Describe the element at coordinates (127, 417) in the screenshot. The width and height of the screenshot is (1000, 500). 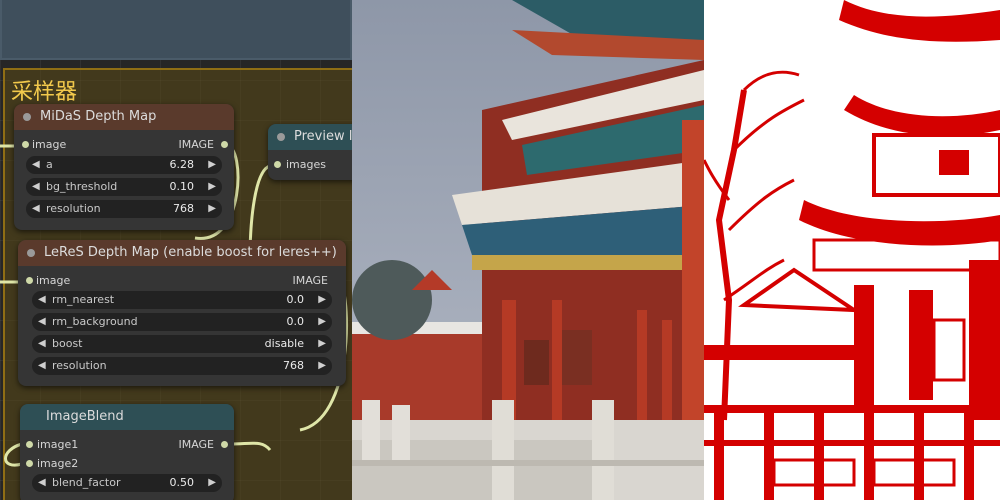
I see `blend-node-header: ImageBlend` at that location.